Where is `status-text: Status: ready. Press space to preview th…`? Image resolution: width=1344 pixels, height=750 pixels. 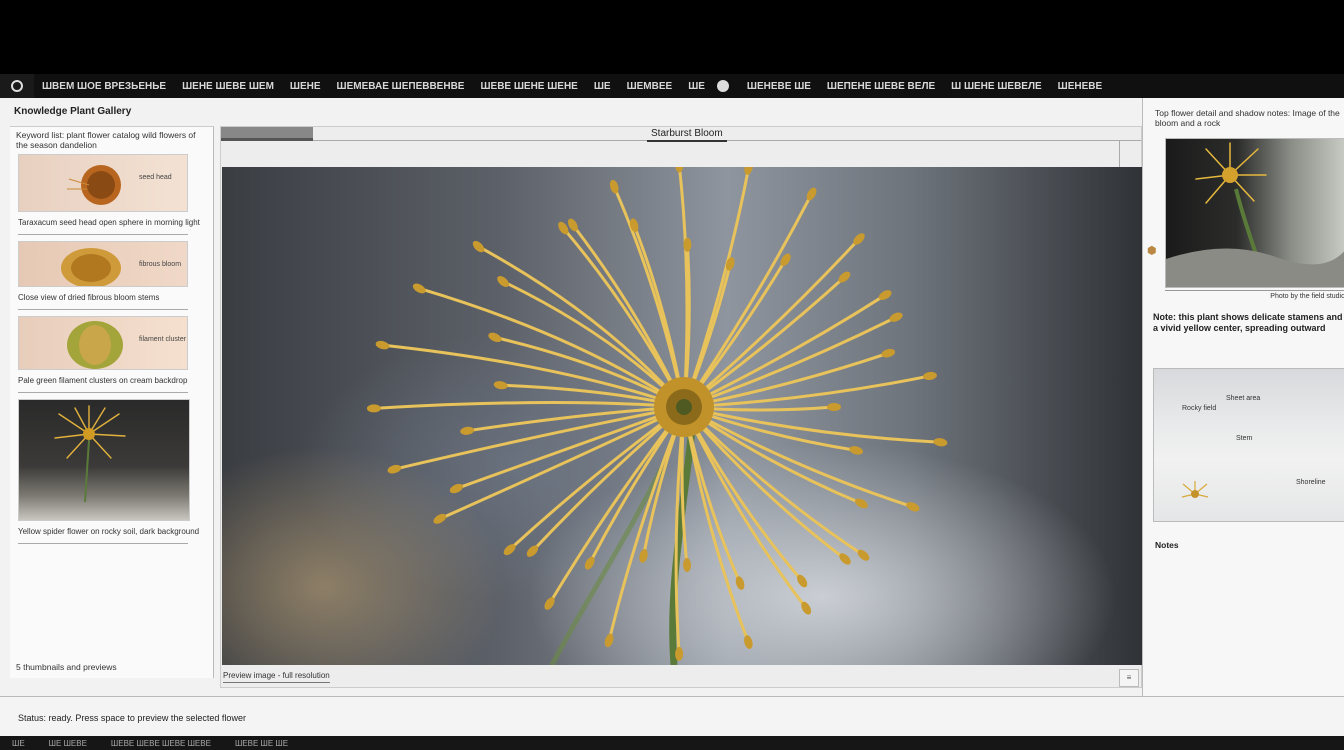
status-text: Status: ready. Press space to preview th… is located at coordinates (132, 718).